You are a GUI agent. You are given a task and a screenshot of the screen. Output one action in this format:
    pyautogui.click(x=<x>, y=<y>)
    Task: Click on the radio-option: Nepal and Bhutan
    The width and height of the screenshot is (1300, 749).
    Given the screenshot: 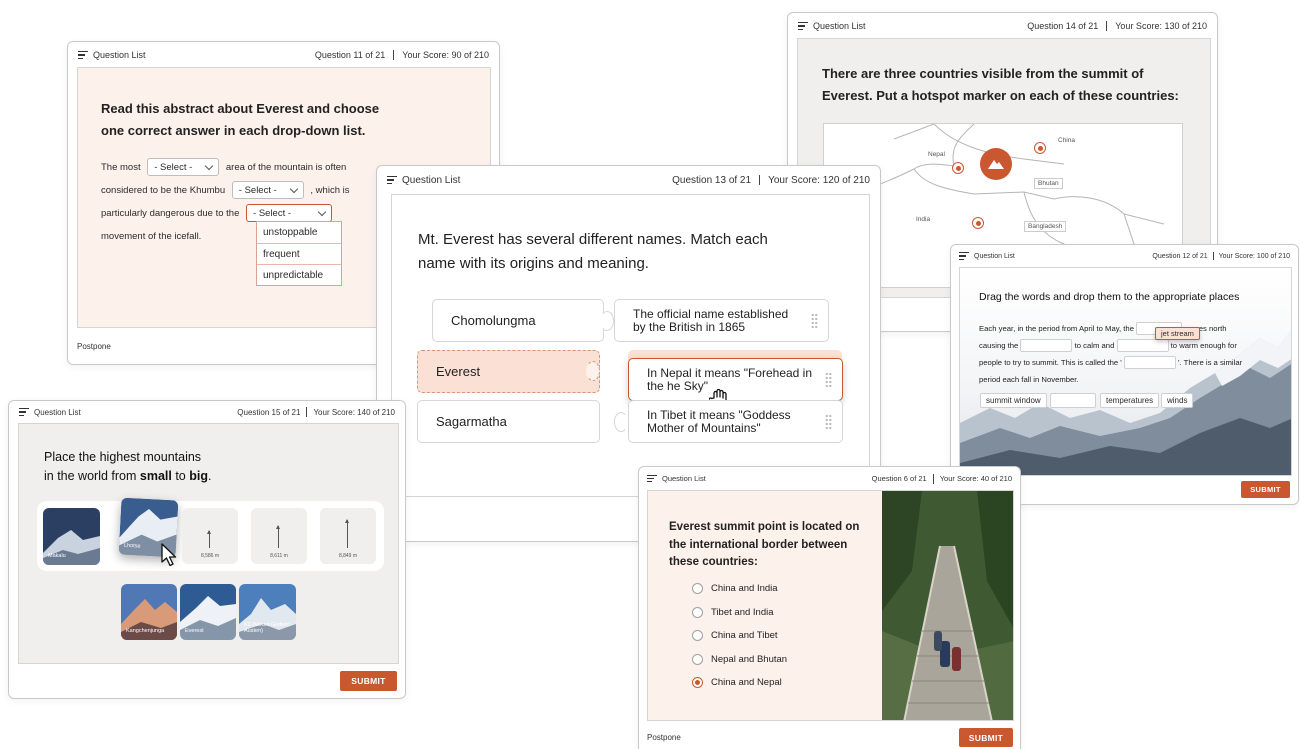 What is the action you would take?
    pyautogui.click(x=739, y=660)
    